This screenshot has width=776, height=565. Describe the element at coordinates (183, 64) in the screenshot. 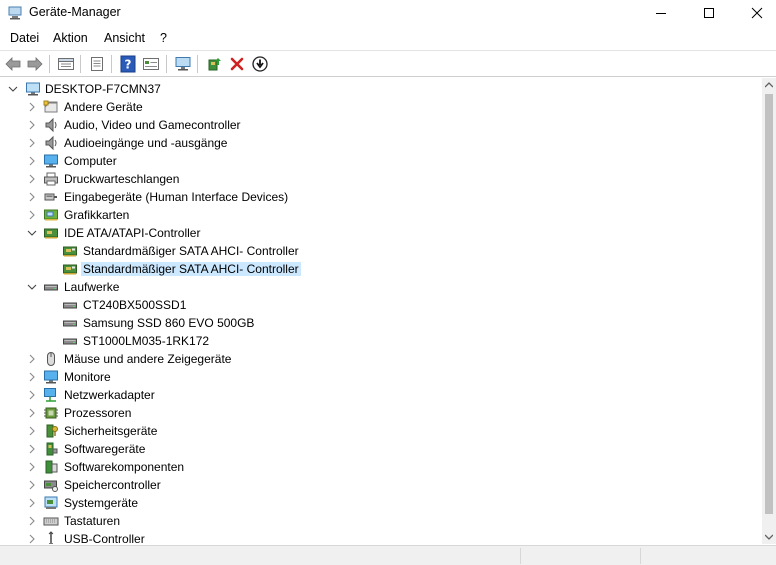

I see `scan-hardware-button` at that location.